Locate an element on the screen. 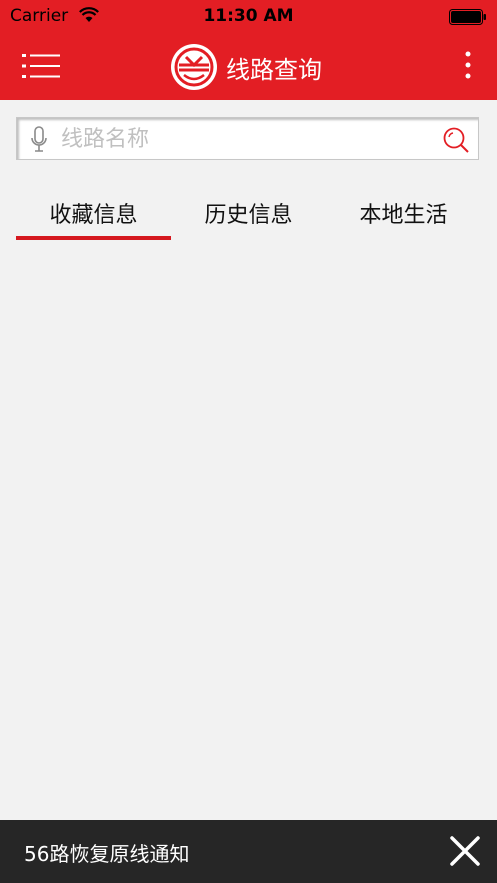 The height and width of the screenshot is (883, 497). notice-banner: 56路恢复原线通知 is located at coordinates (248, 851).